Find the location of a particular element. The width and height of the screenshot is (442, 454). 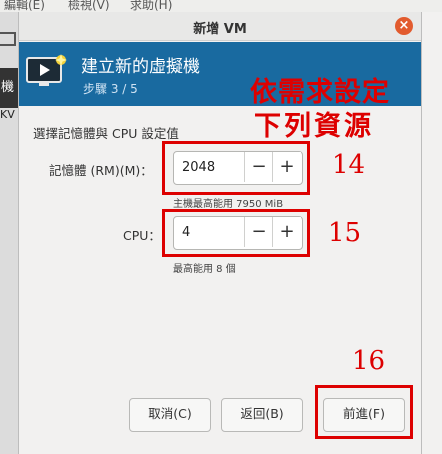

section-title: 選擇記憶體與 CPU 設定值 is located at coordinates (106, 133).